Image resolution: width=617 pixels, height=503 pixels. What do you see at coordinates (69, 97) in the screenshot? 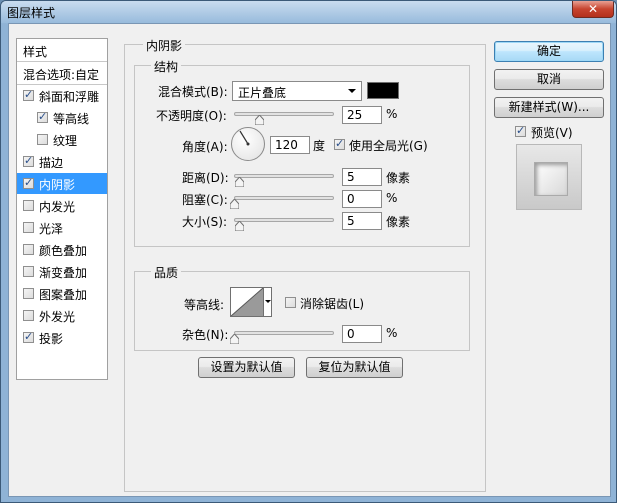
I see `list-item-label: 斜面和浮雕` at bounding box center [69, 97].